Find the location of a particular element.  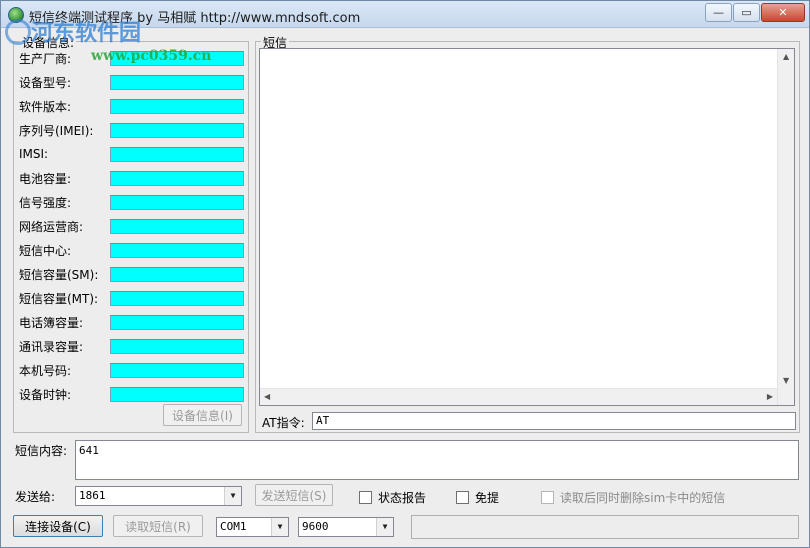

at-command-label: AT指令: is located at coordinates (283, 423).